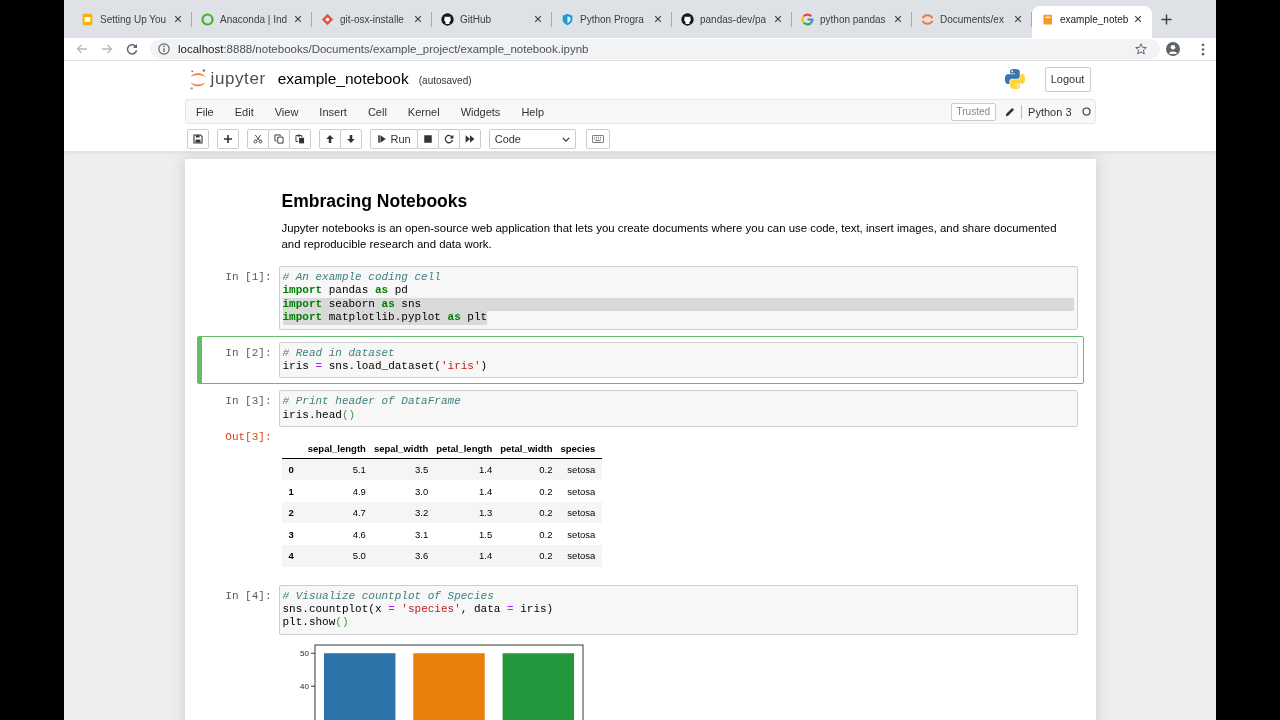 The image size is (1280, 720). I want to click on browser-tab: python pandas, so click(852, 22).